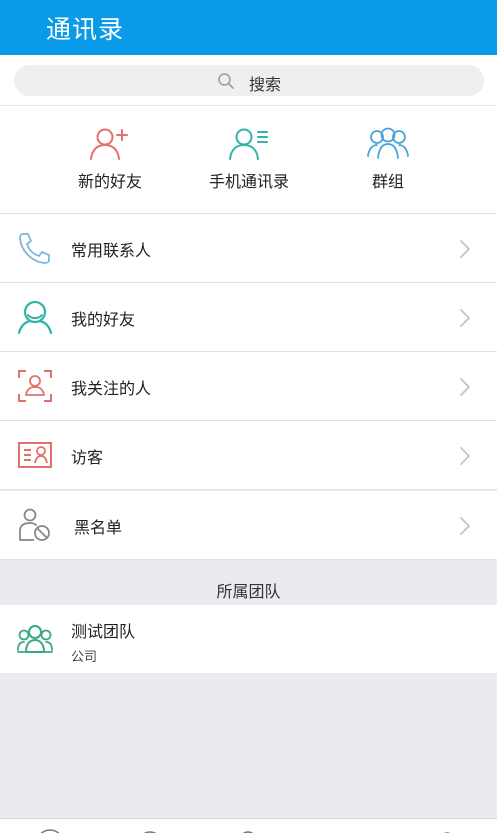 The image size is (497, 833). I want to click on list-item-label: 常用联系人, so click(111, 250).